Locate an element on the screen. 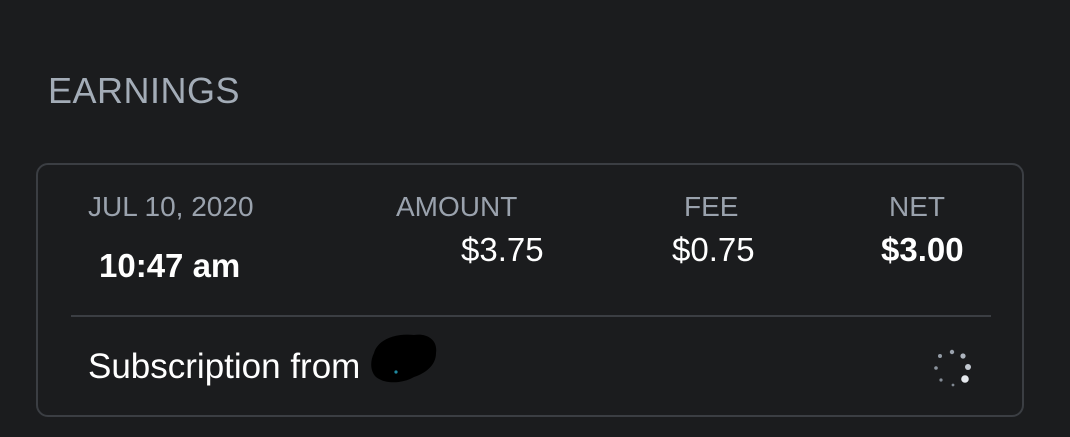  loading-spinner-icon is located at coordinates (952, 368).